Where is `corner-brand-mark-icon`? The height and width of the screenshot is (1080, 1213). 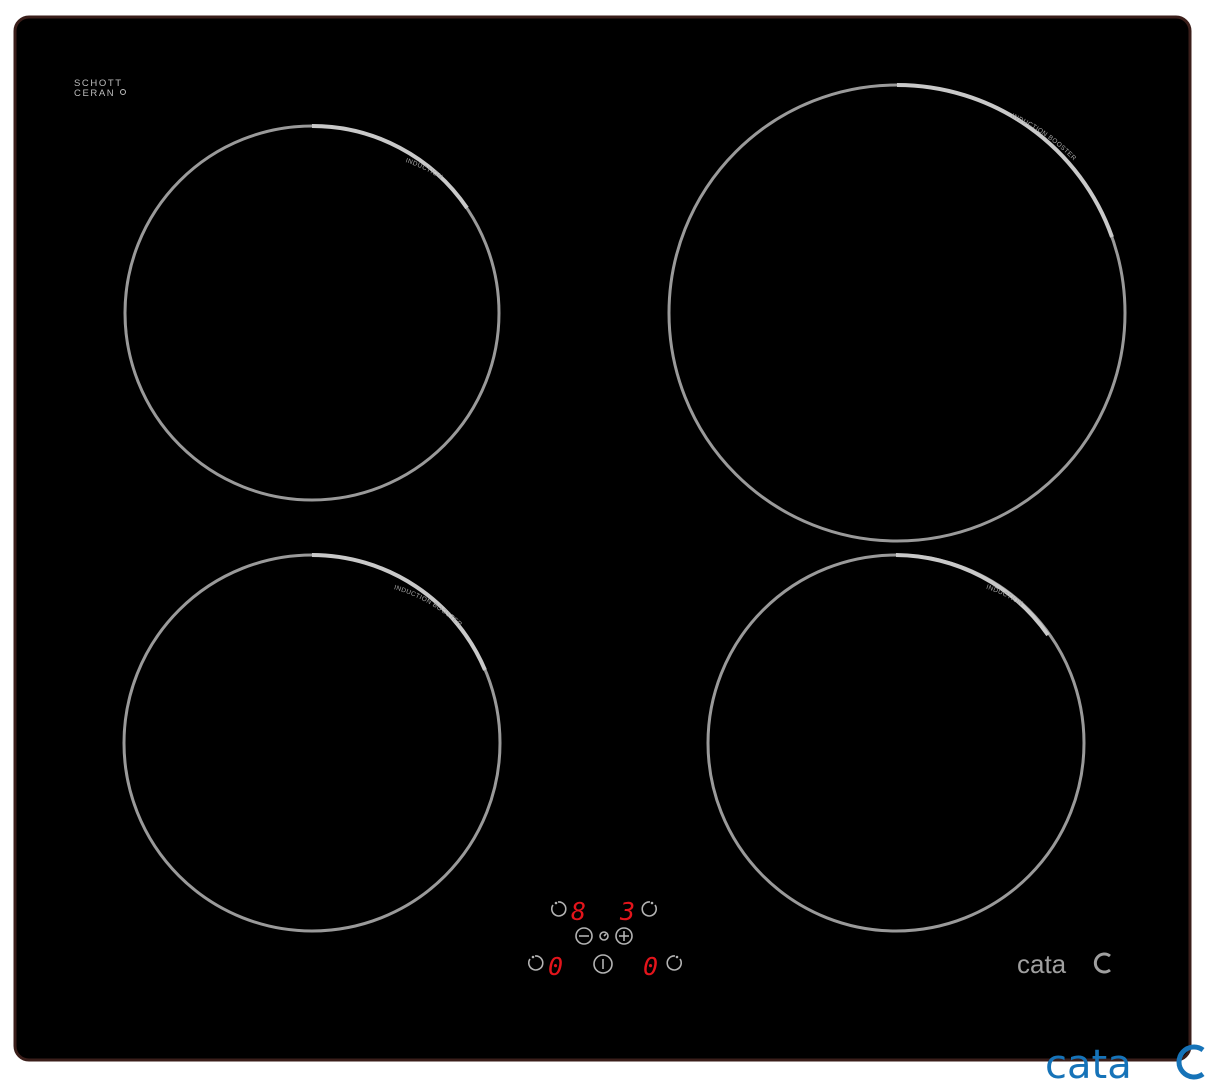
corner-brand-mark-icon is located at coordinates (1190, 1062).